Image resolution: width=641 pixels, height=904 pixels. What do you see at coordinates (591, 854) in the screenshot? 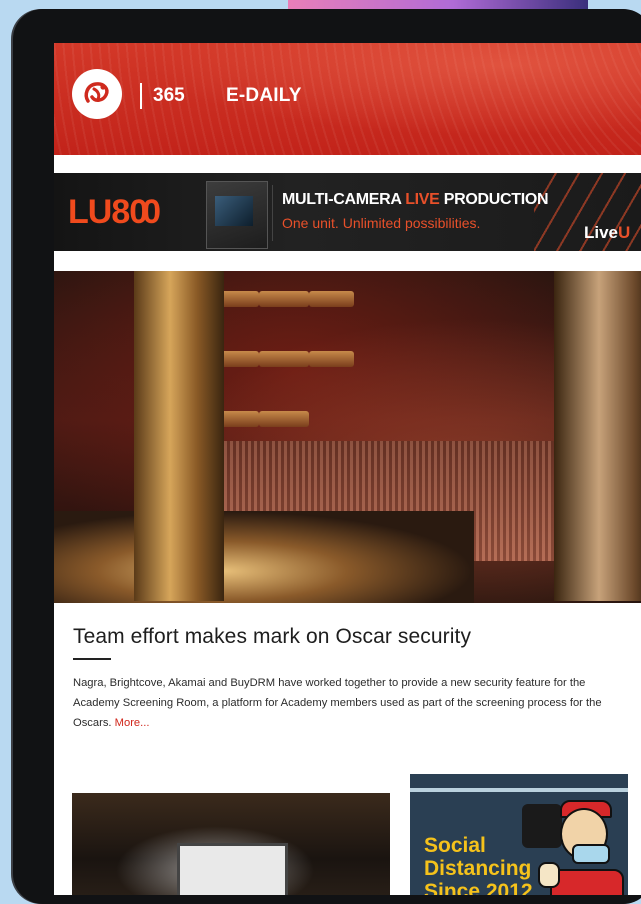
I see `mask-illustration` at bounding box center [591, 854].